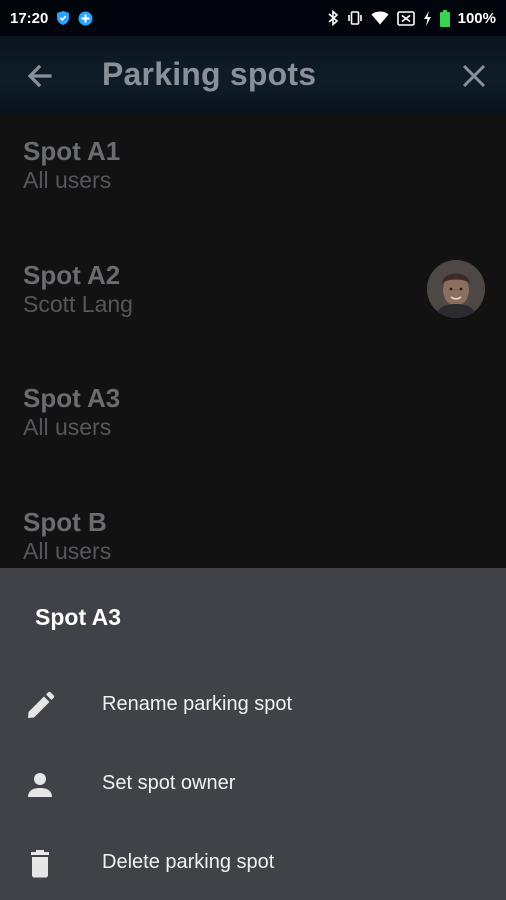  I want to click on spot-name: Spot B, so click(65, 522).